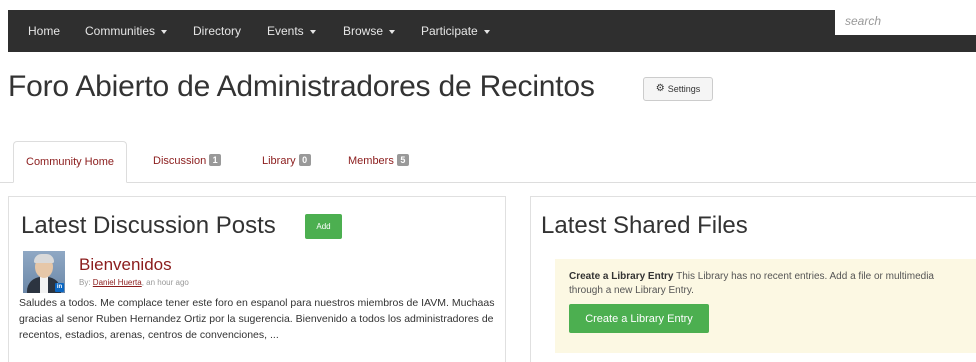  I want to click on settings-button: ⚙ Settings, so click(678, 89).